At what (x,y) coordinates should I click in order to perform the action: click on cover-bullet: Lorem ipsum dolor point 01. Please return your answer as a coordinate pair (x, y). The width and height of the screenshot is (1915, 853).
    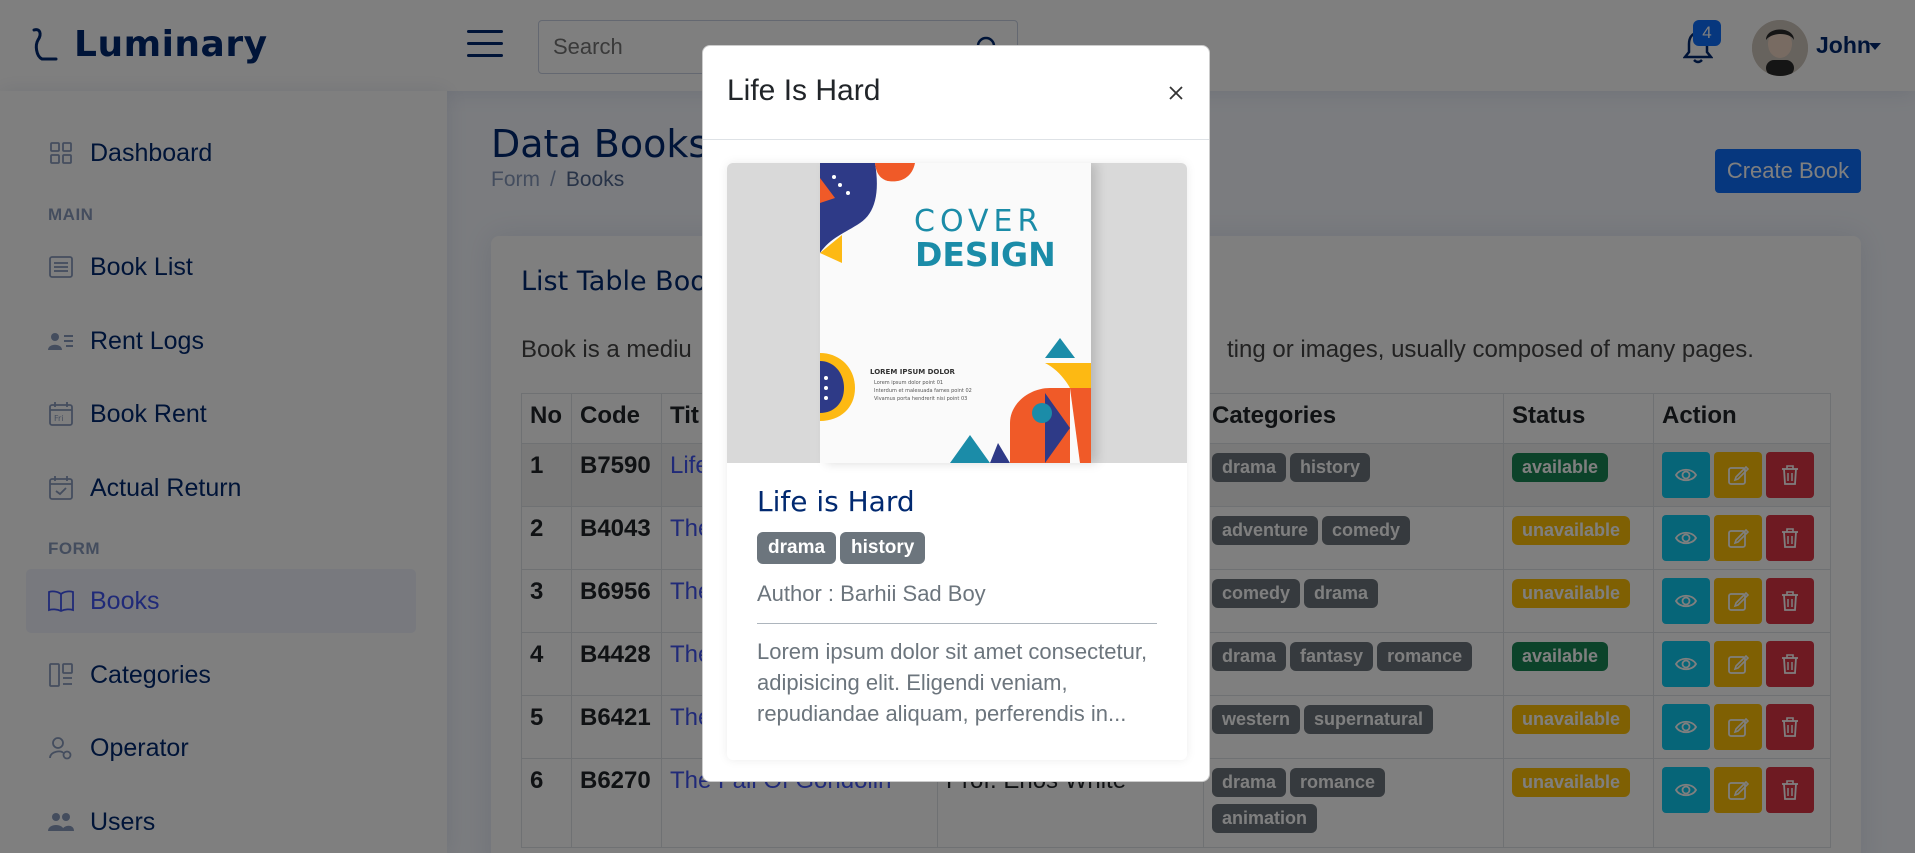
    Looking at the image, I should click on (908, 383).